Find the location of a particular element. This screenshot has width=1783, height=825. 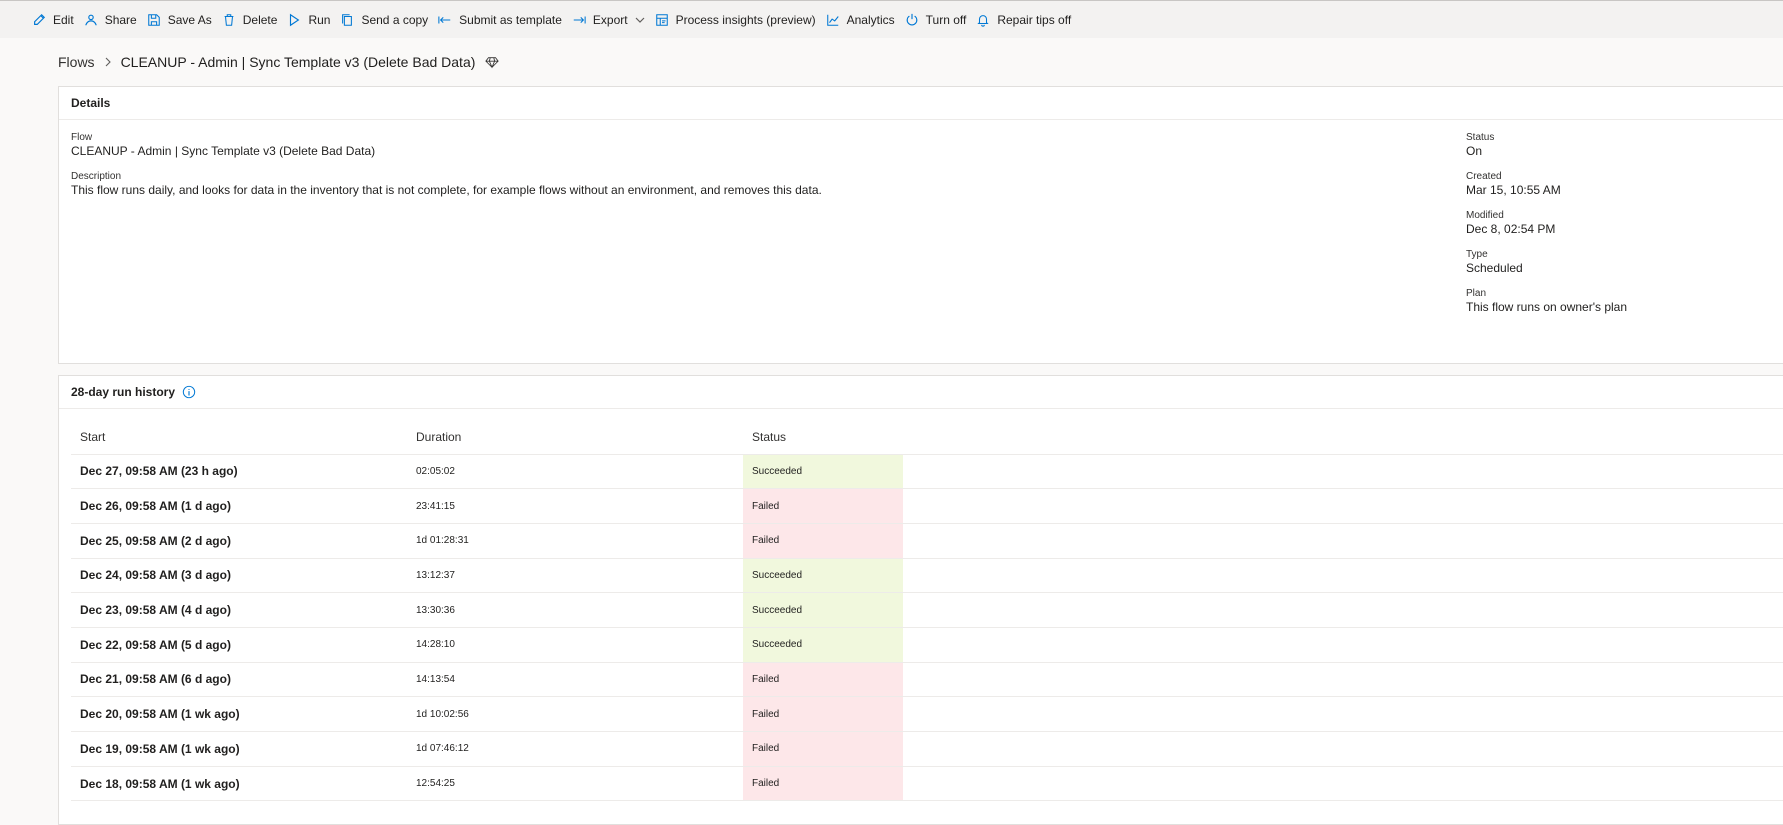

run-start-cell: Dec 25, 09:58 AM (2 d ago) is located at coordinates (239, 541).